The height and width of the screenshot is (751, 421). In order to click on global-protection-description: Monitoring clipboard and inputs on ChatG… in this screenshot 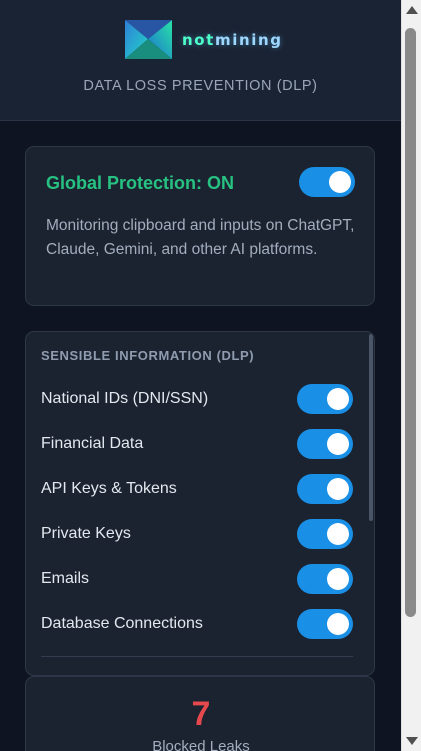, I will do `click(200, 237)`.